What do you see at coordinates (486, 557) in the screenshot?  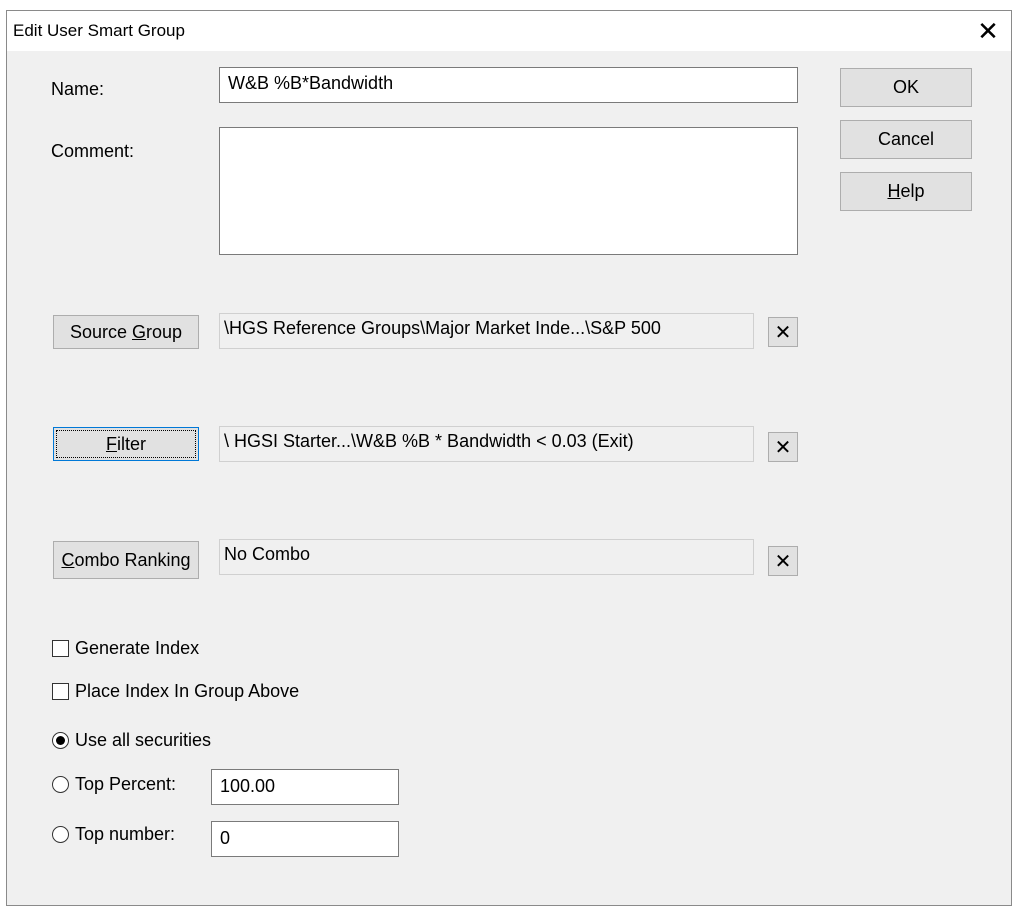 I see `combo-ranking-value: No Combo` at bounding box center [486, 557].